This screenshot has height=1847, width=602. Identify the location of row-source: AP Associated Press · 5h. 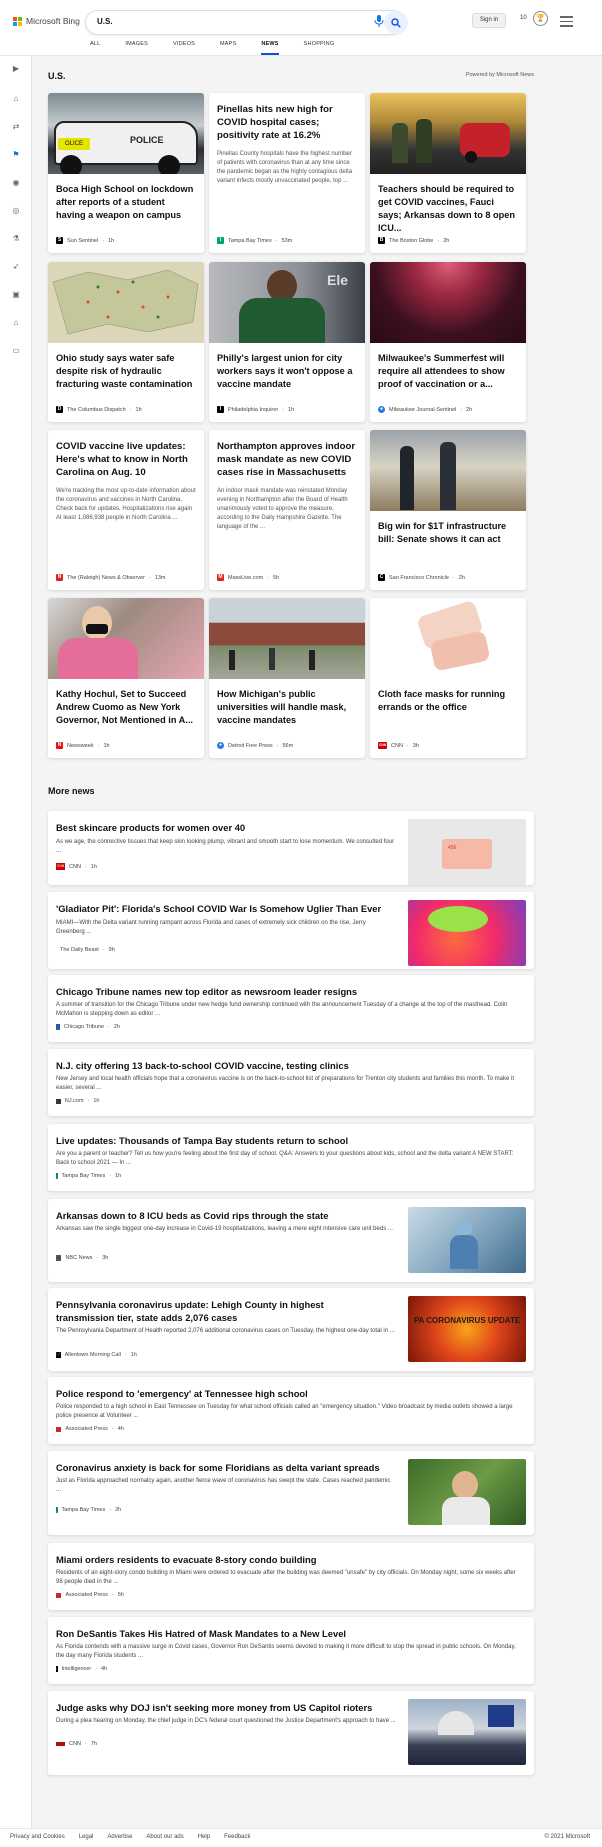
(90, 1595).